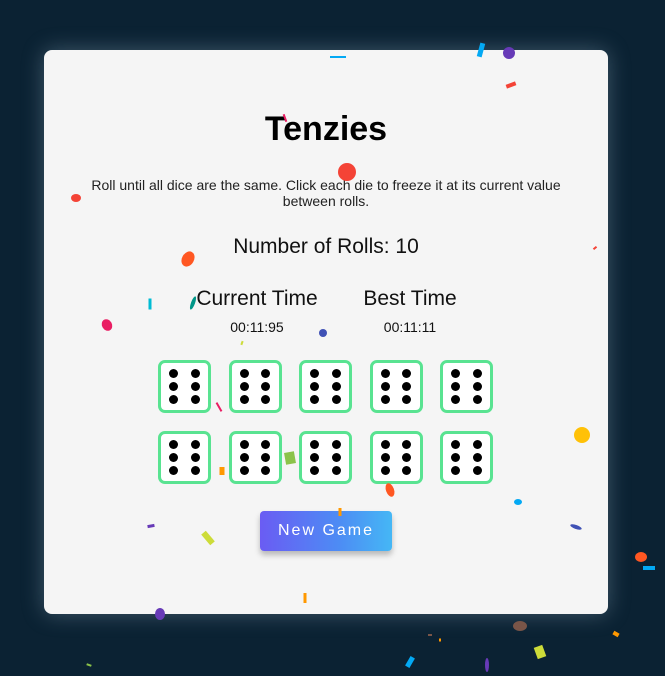 The height and width of the screenshot is (676, 665). What do you see at coordinates (410, 298) in the screenshot?
I see `best-time-label: Best Time` at bounding box center [410, 298].